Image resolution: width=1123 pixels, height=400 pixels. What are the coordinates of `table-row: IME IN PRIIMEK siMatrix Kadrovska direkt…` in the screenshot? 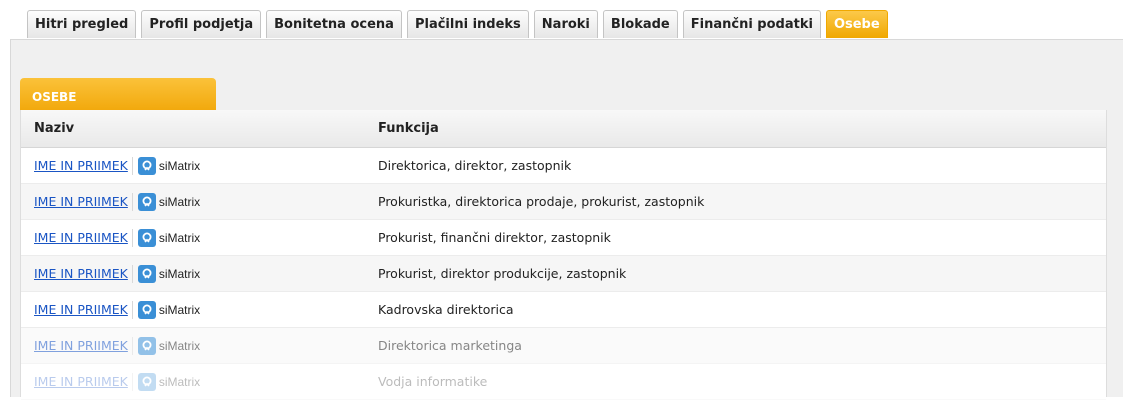 It's located at (563, 310).